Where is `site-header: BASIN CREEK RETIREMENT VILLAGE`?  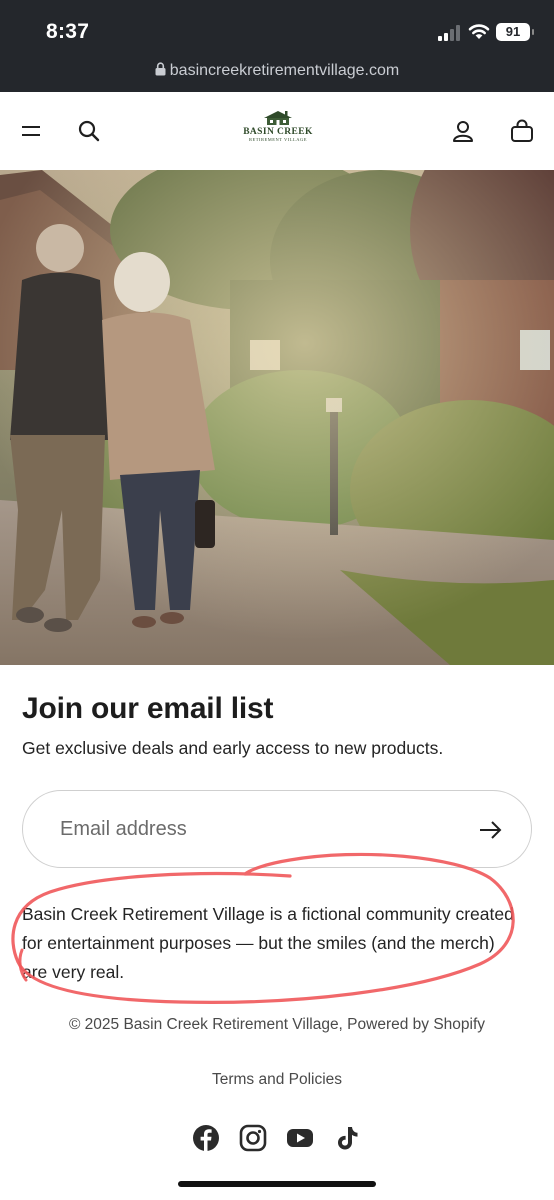 site-header: BASIN CREEK RETIREMENT VILLAGE is located at coordinates (277, 131).